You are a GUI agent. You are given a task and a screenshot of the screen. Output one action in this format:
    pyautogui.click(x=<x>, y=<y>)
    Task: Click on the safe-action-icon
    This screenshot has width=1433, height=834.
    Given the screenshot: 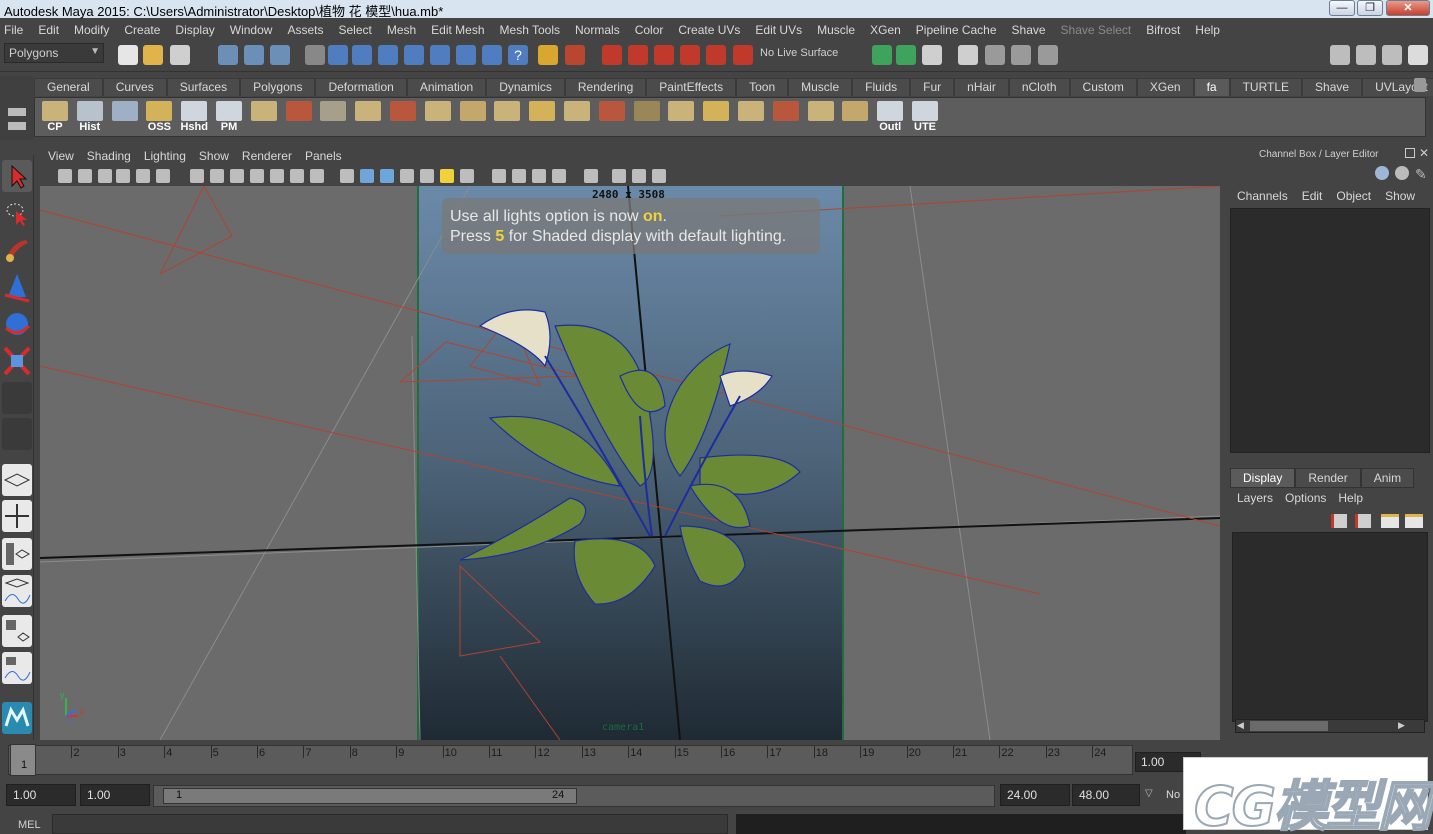 What is the action you would take?
    pyautogui.click(x=297, y=176)
    